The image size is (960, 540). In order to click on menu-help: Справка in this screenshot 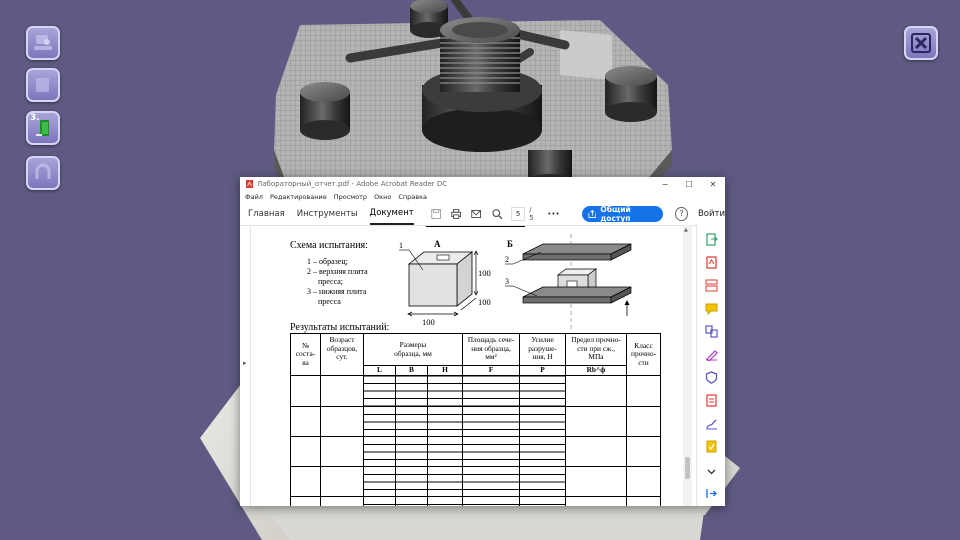, I will do `click(412, 197)`.